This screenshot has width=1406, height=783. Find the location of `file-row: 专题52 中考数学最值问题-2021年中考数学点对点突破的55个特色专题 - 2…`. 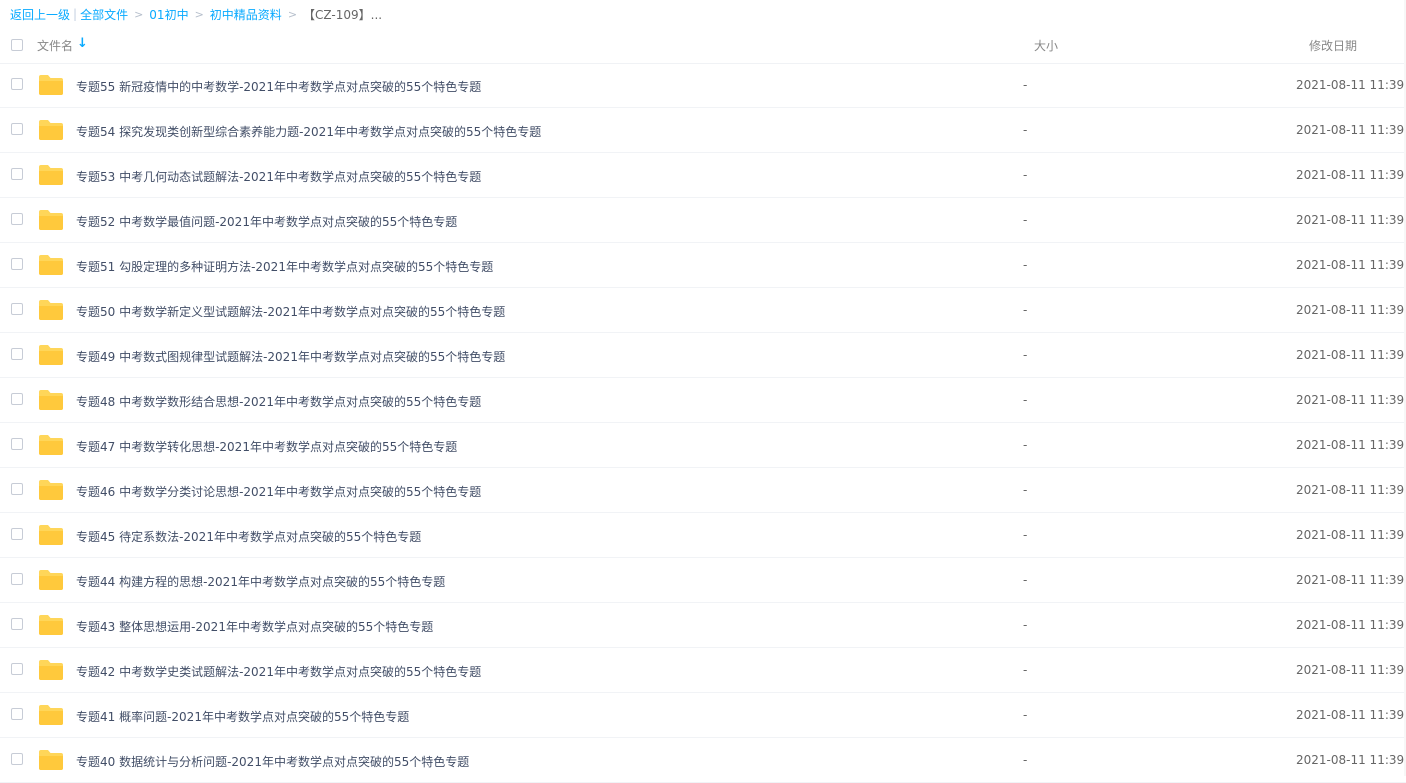

file-row: 专题52 中考数学最值问题-2021年中考数学点对点突破的55个特色专题 - 2… is located at coordinates (703, 220).